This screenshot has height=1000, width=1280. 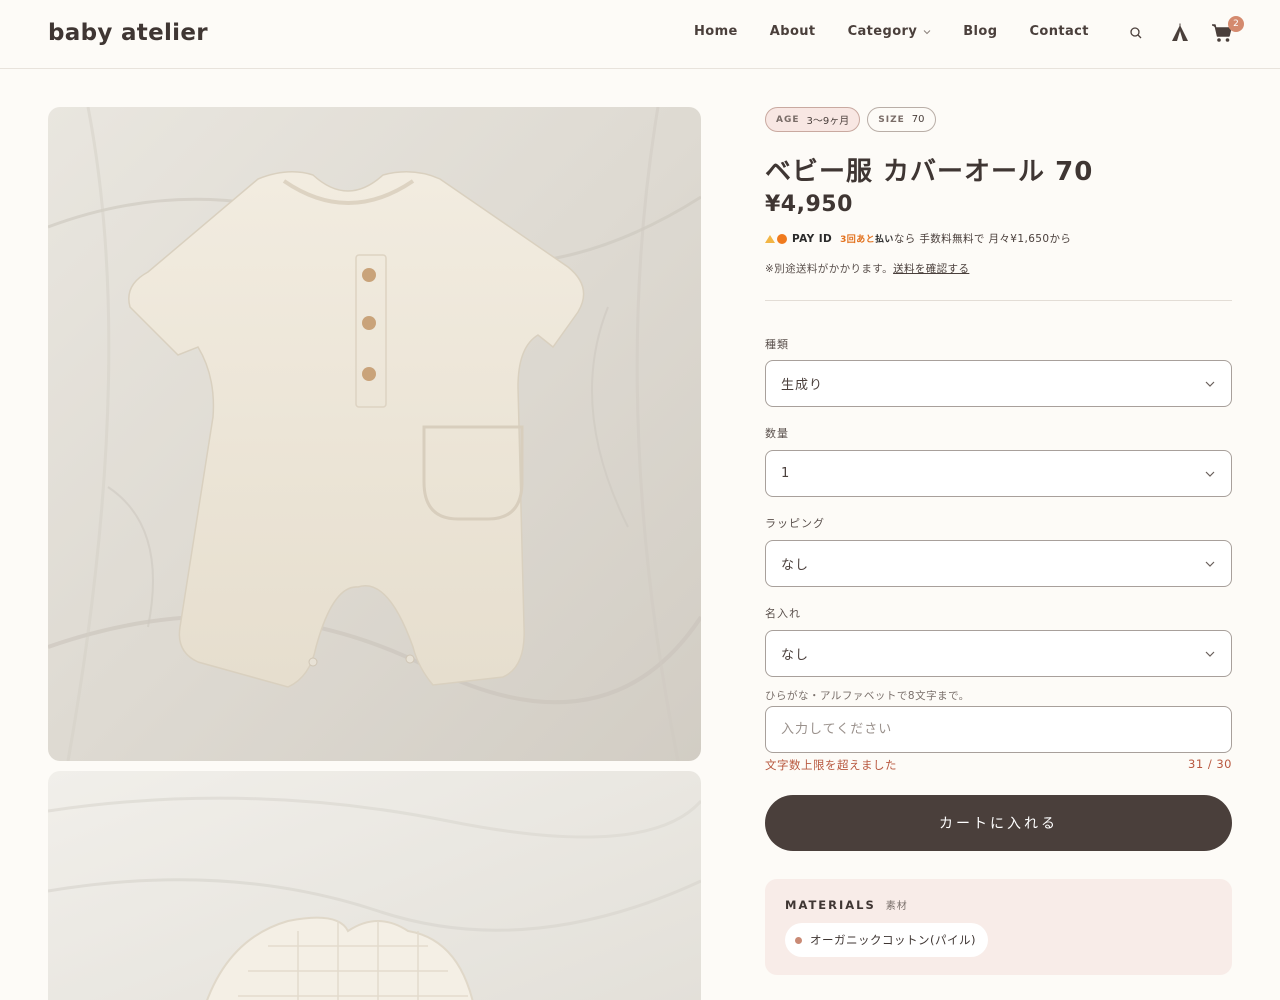 I want to click on nav-about: About, so click(x=793, y=31).